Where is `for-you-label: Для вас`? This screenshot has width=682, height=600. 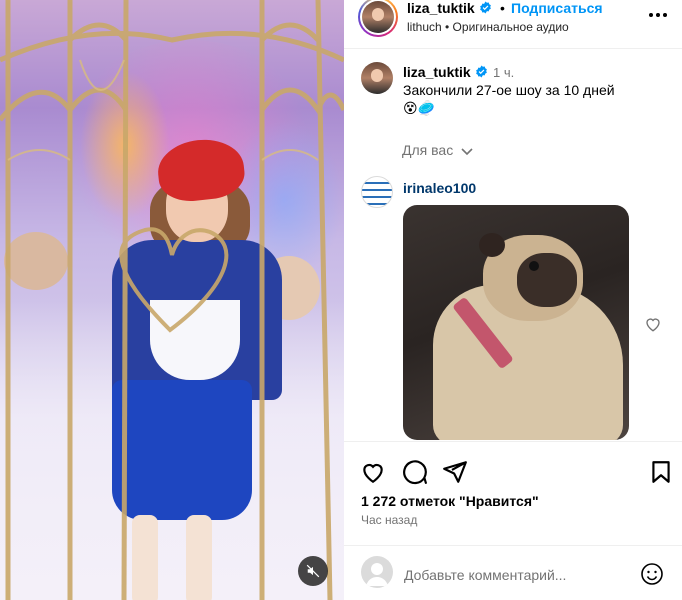 for-you-label: Для вас is located at coordinates (428, 150).